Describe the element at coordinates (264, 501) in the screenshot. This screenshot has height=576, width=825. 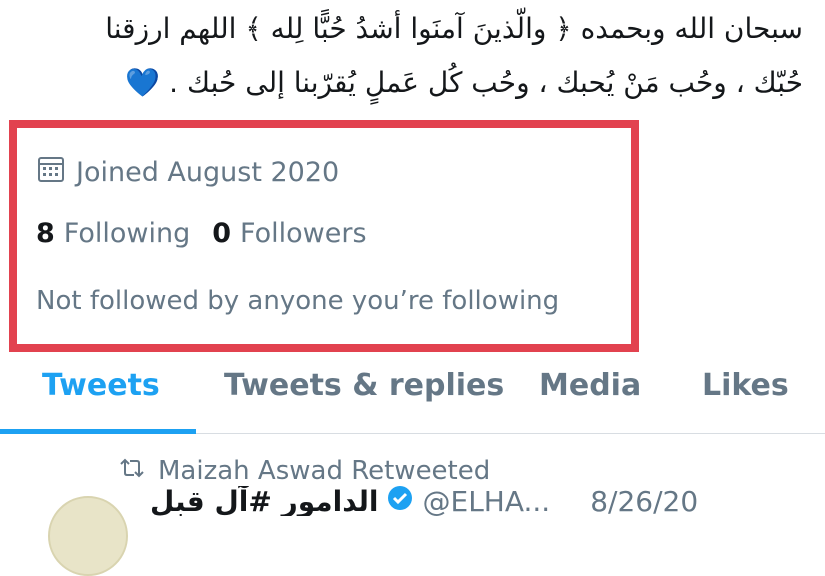
I see `tweet-author-name: الدامور #آل قبل` at that location.